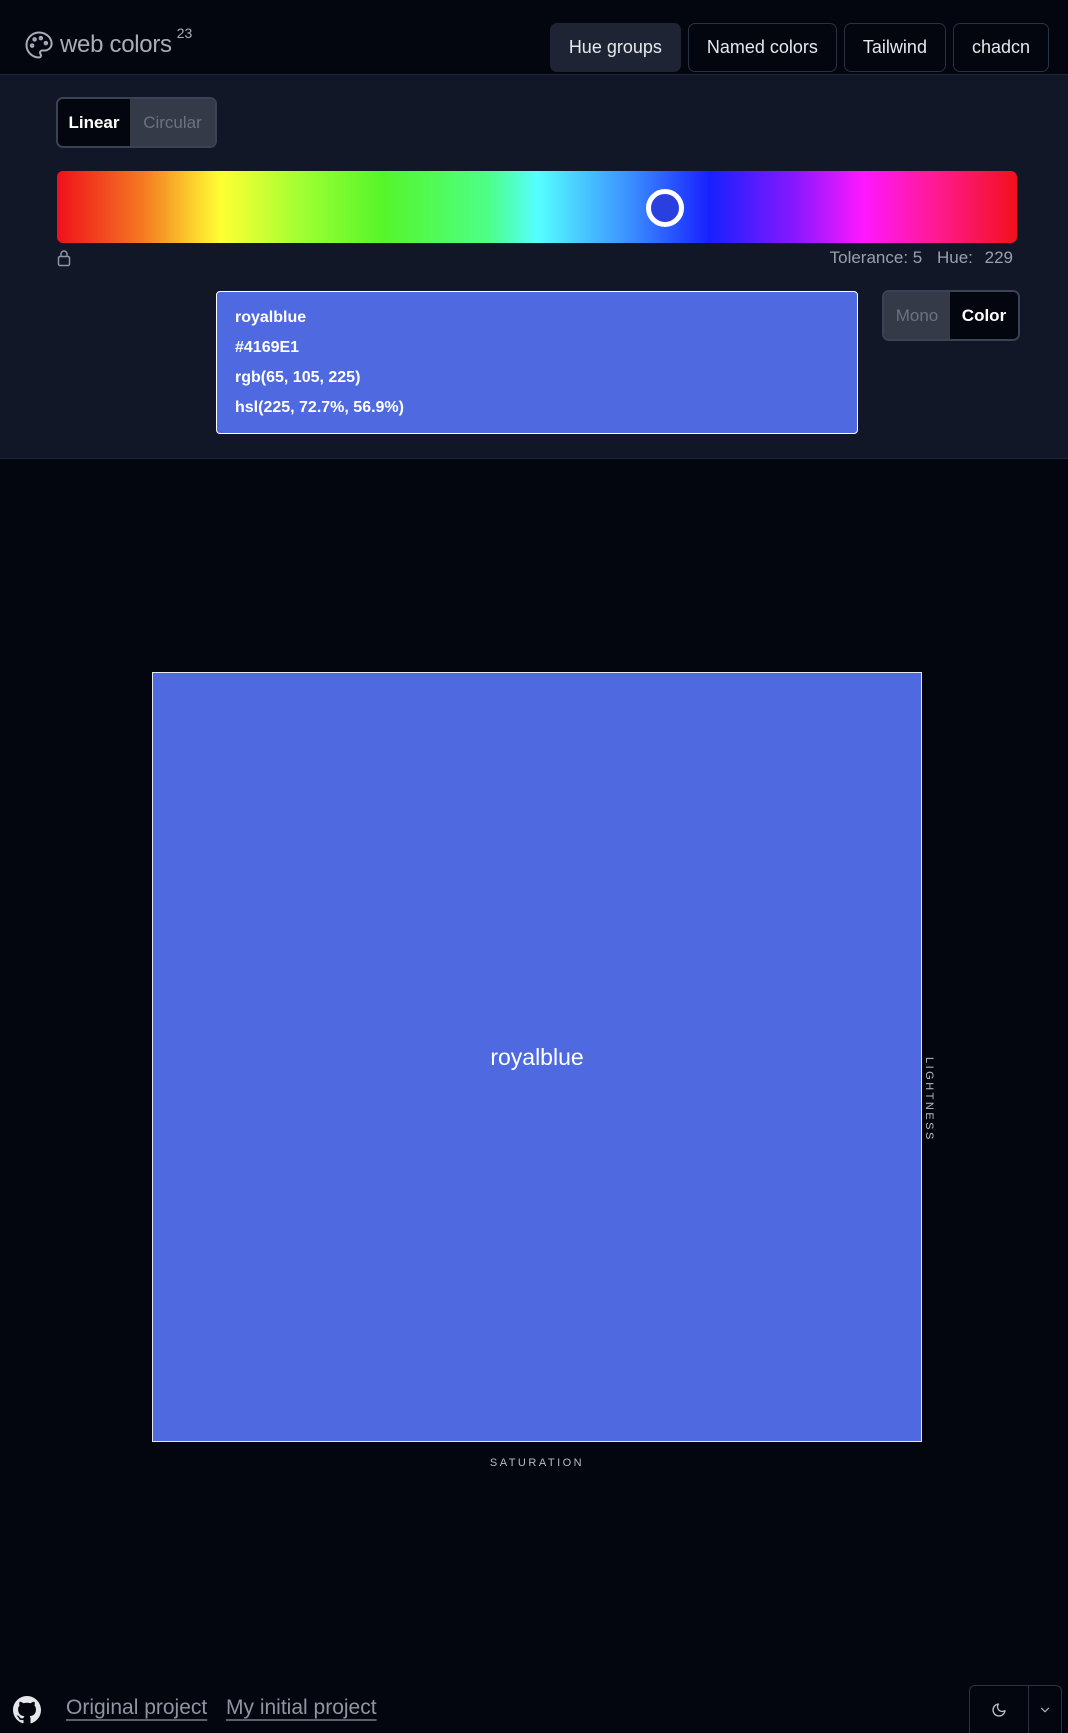 The height and width of the screenshot is (1733, 1068). What do you see at coordinates (298, 377) in the screenshot?
I see `color-rgb: rgb(65, 105, 225)` at bounding box center [298, 377].